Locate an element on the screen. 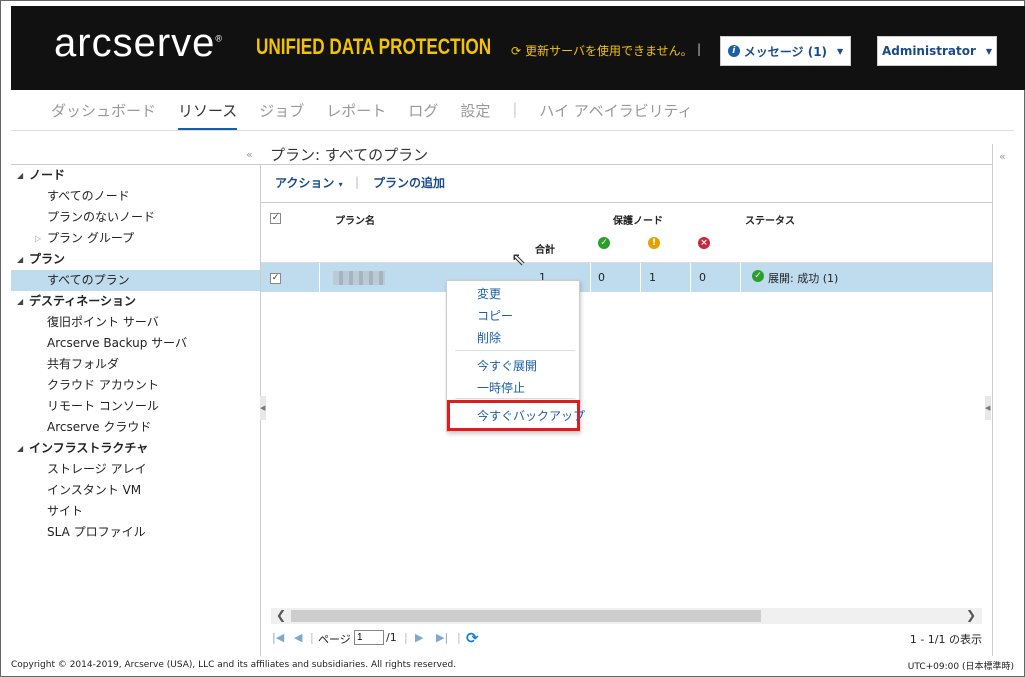 The width and height of the screenshot is (1025, 677). last-page-icon: ▶| is located at coordinates (442, 637).